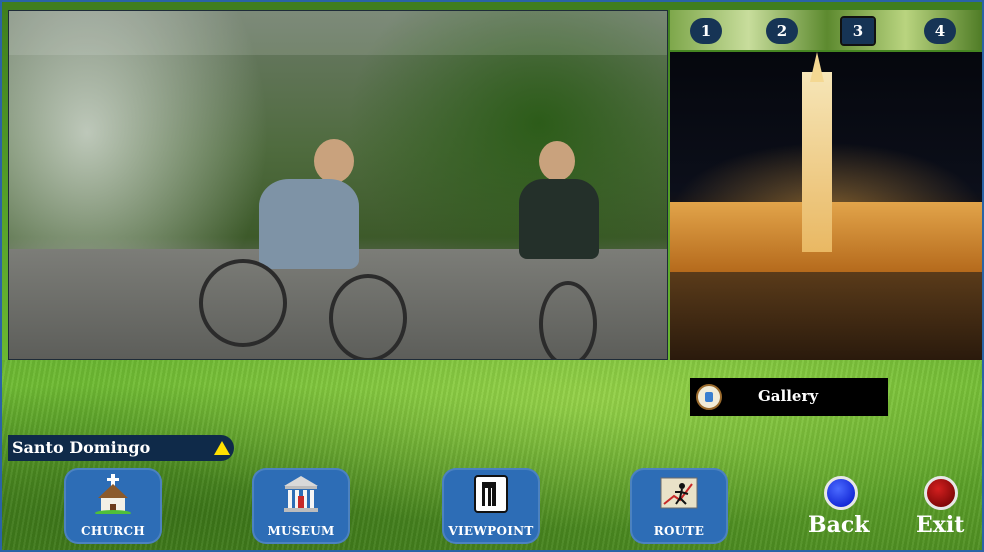 This screenshot has width=984, height=552. I want to click on gallery-label: Gallery, so click(788, 396).